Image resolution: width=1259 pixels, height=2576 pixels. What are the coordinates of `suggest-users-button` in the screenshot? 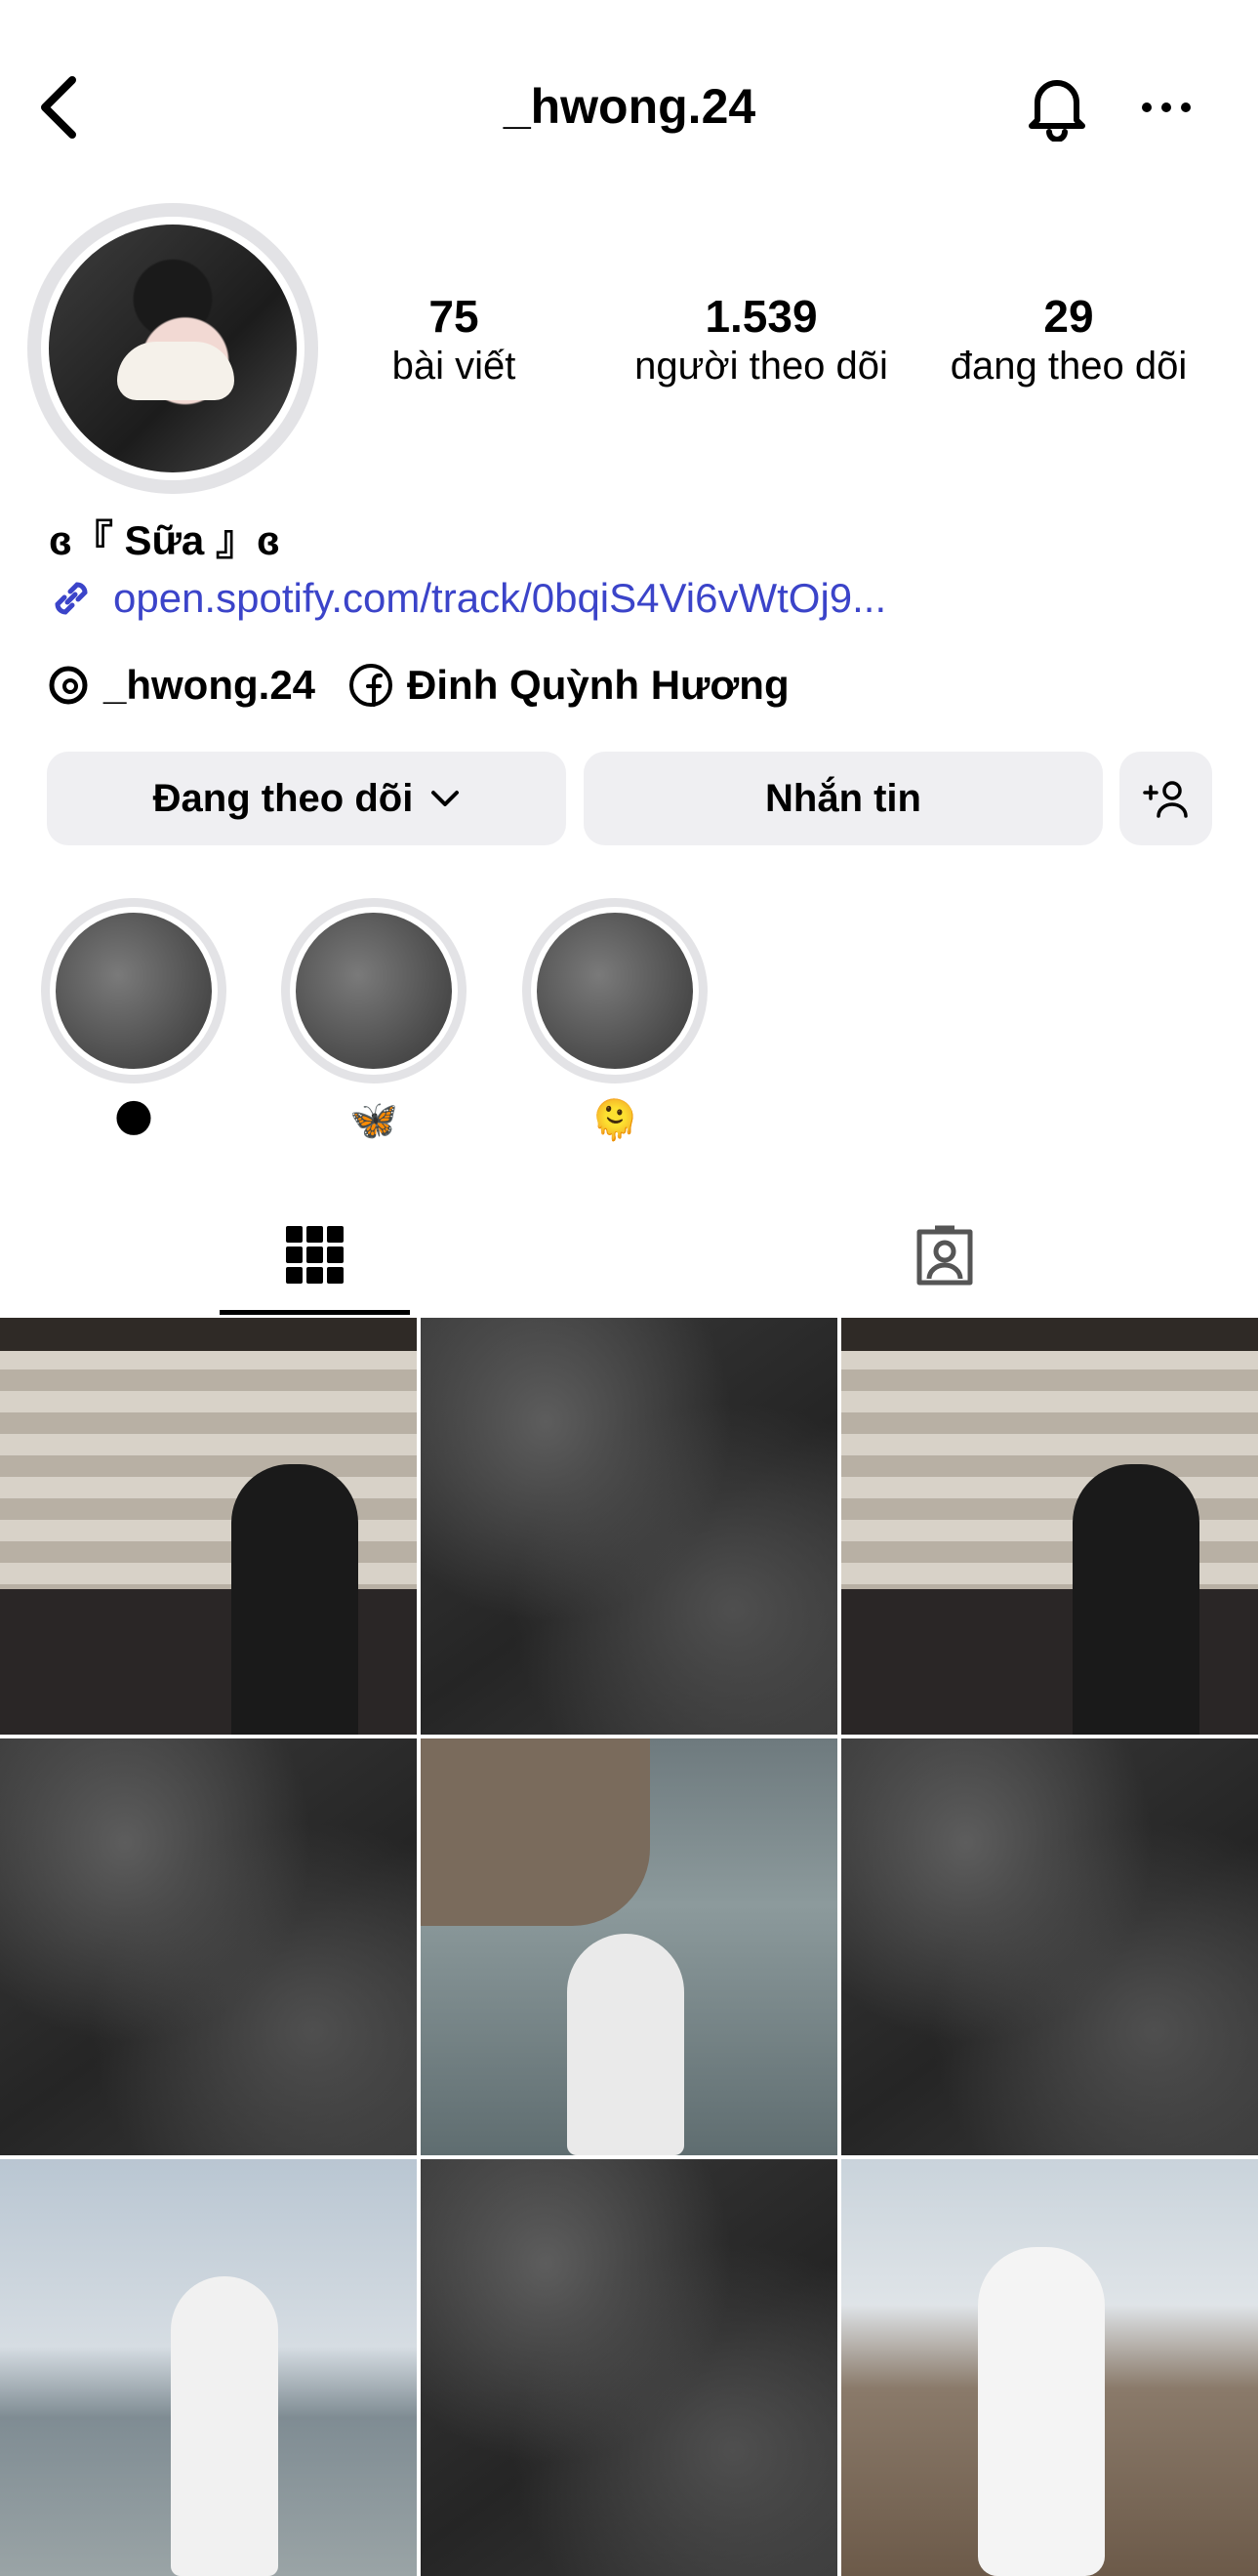 It's located at (1165, 798).